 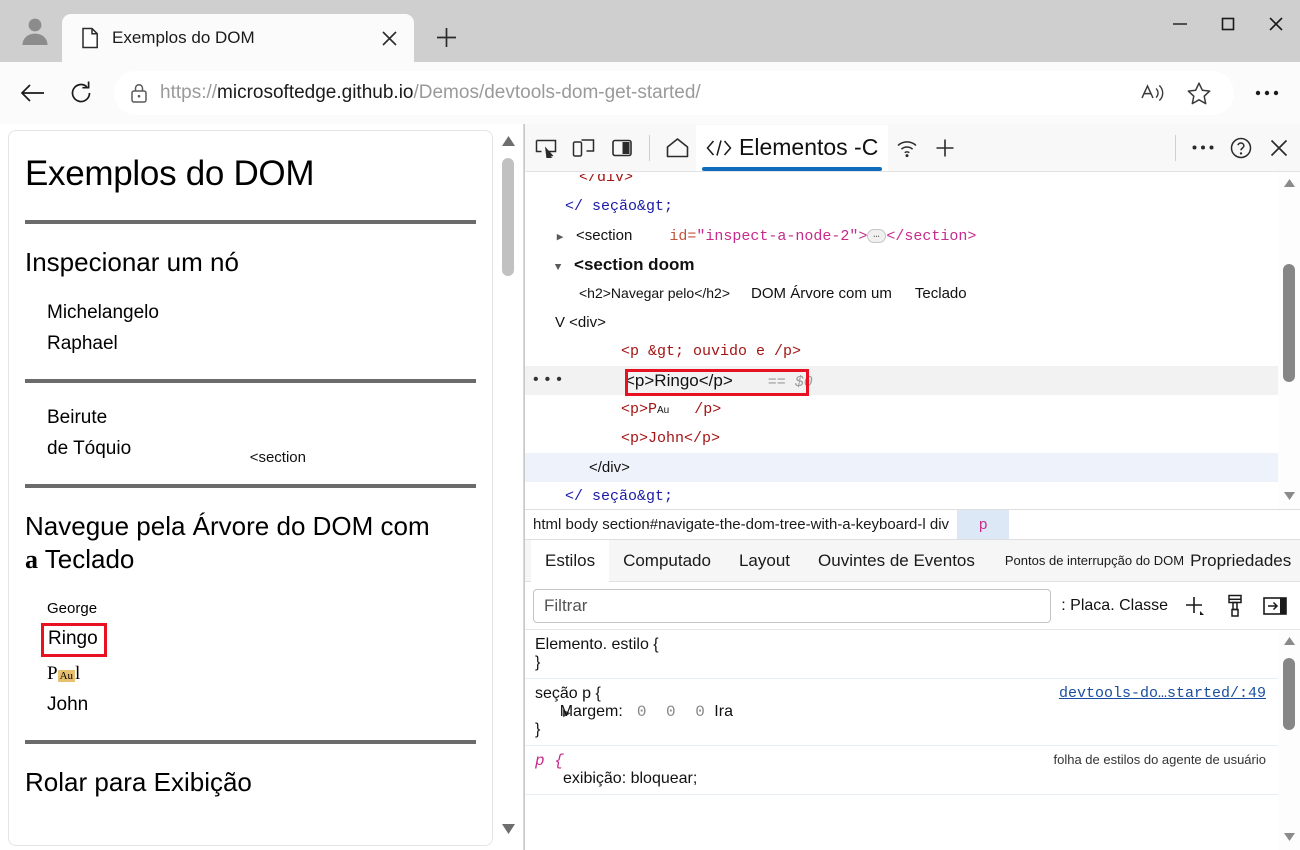 I want to click on open-in-sidebar-button, so click(x=1275, y=606).